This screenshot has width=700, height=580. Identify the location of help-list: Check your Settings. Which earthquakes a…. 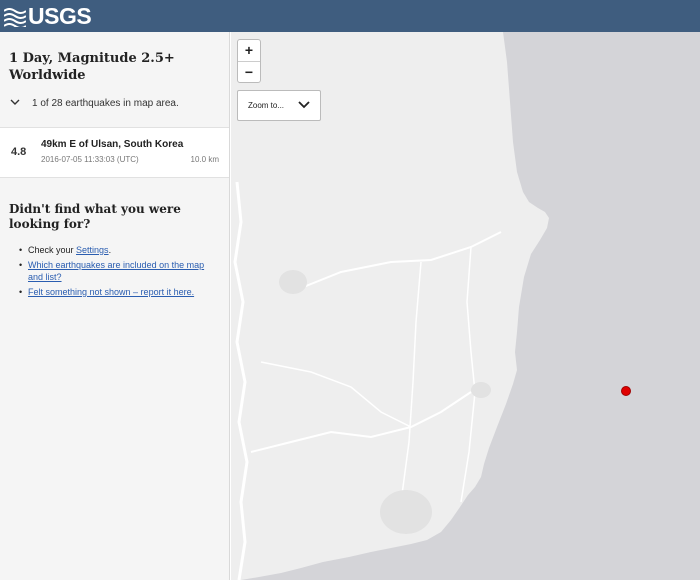
(114, 271).